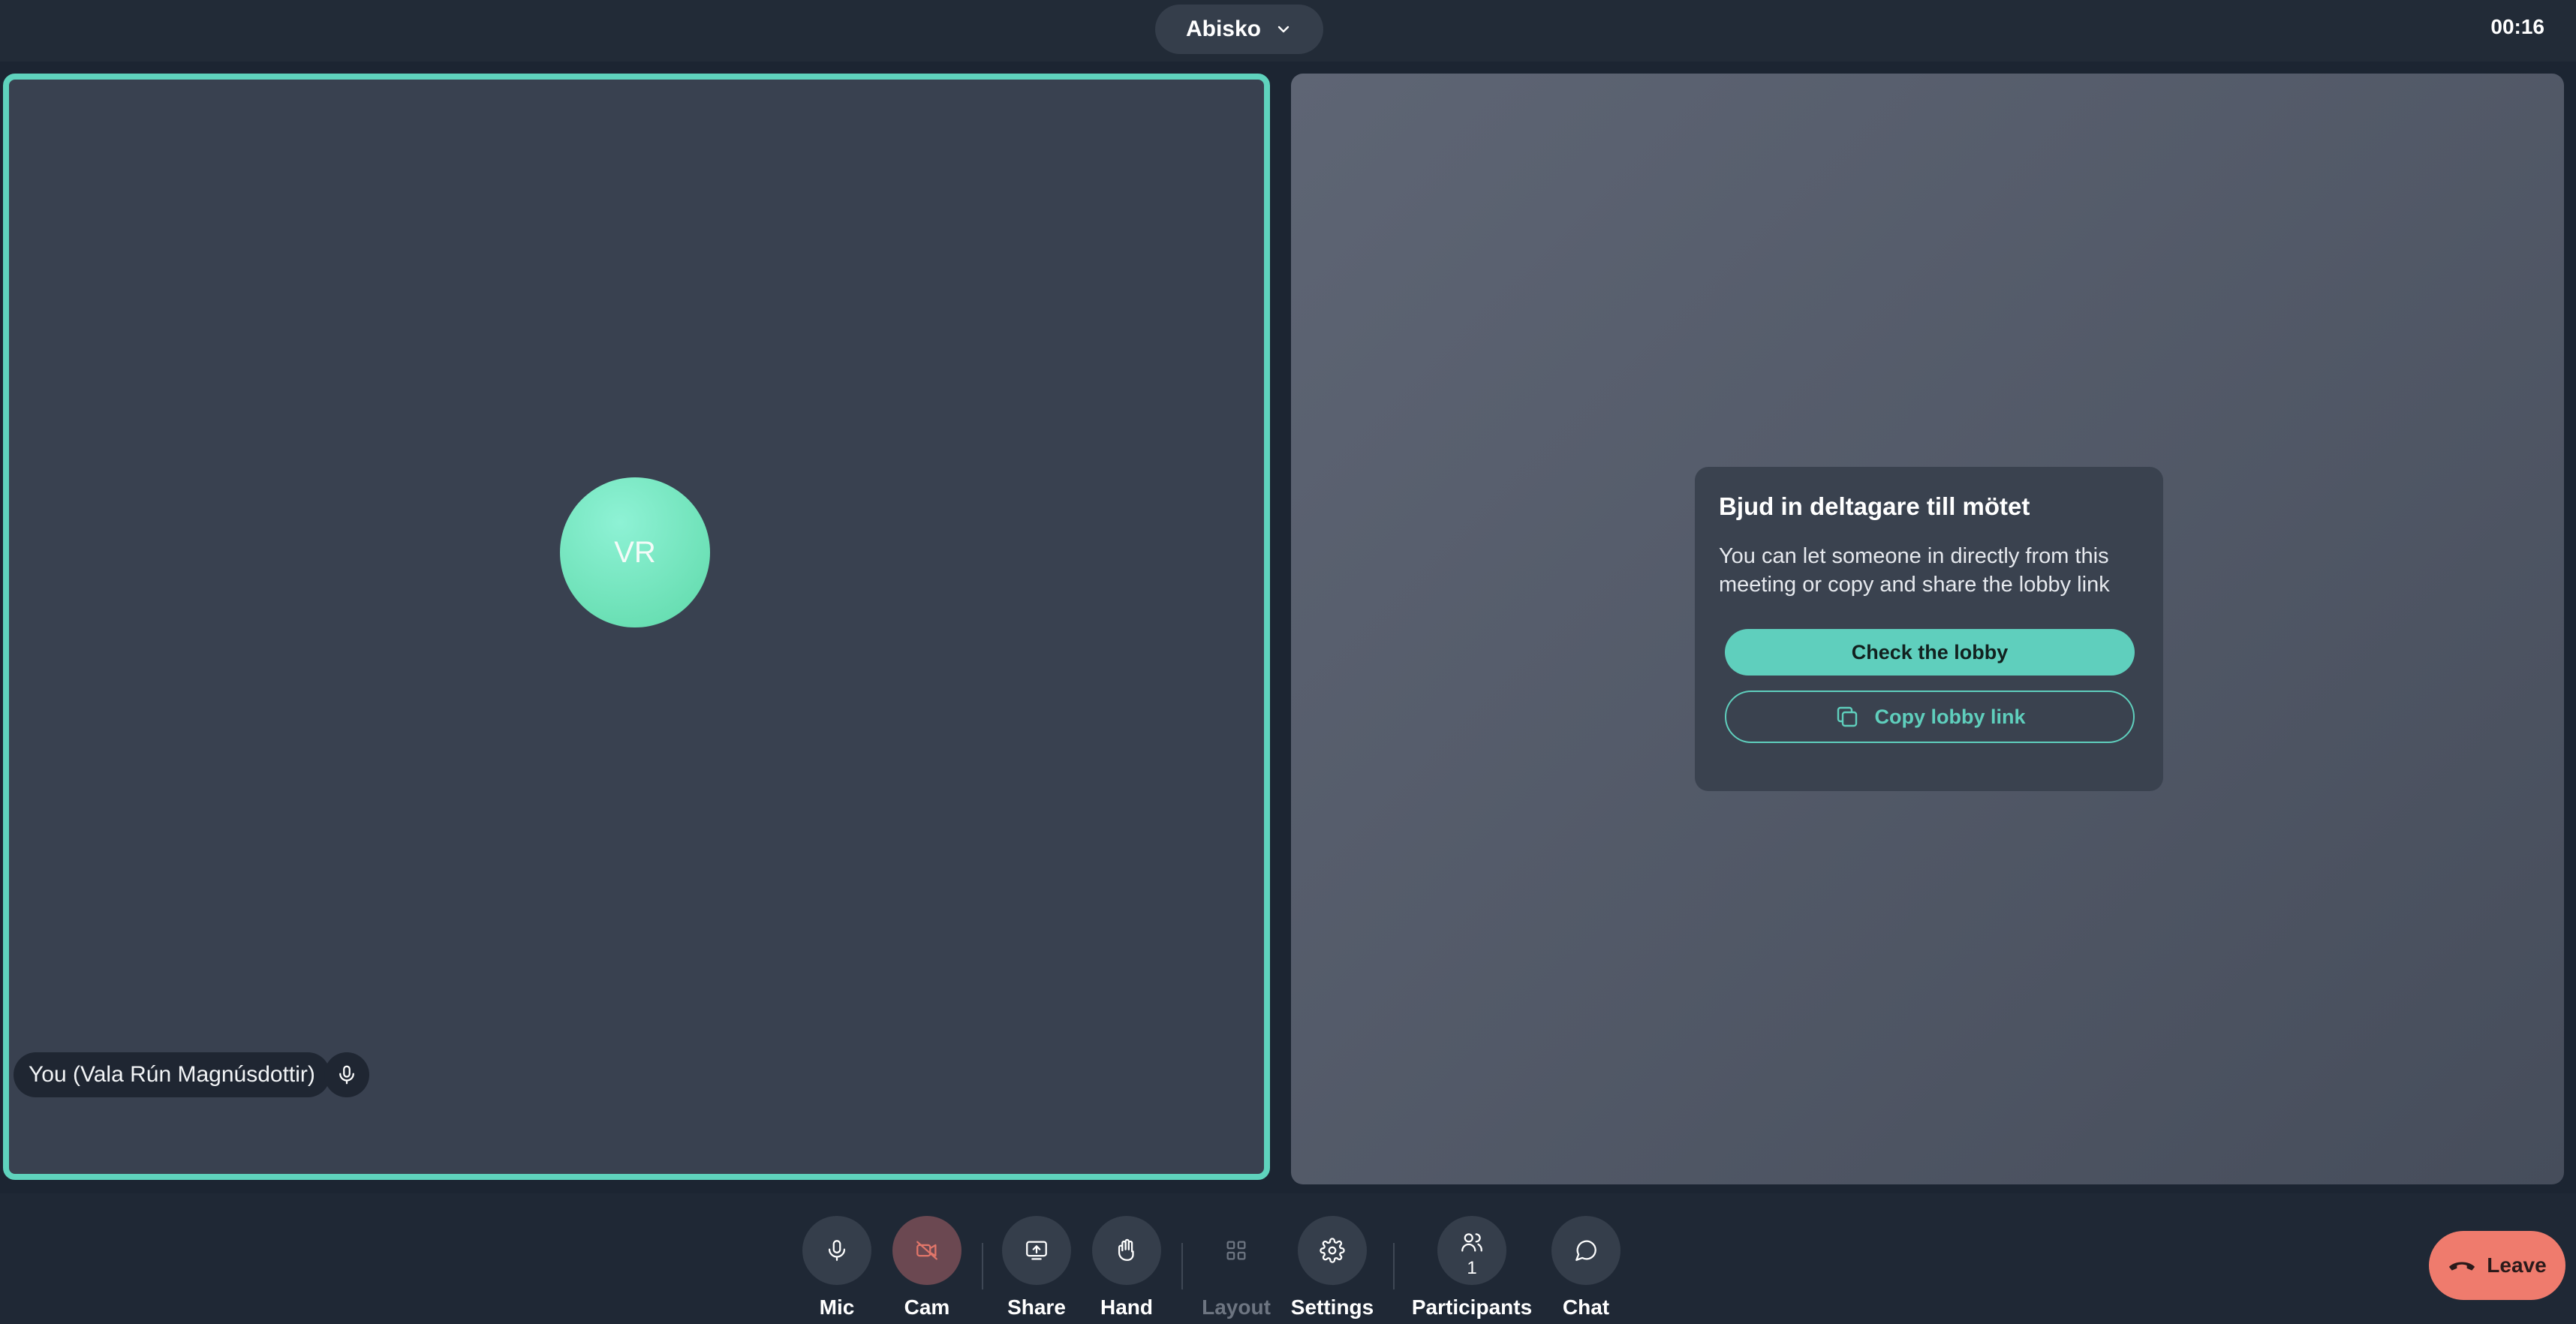  I want to click on check-lobby-label: Check the lobby, so click(1930, 652).